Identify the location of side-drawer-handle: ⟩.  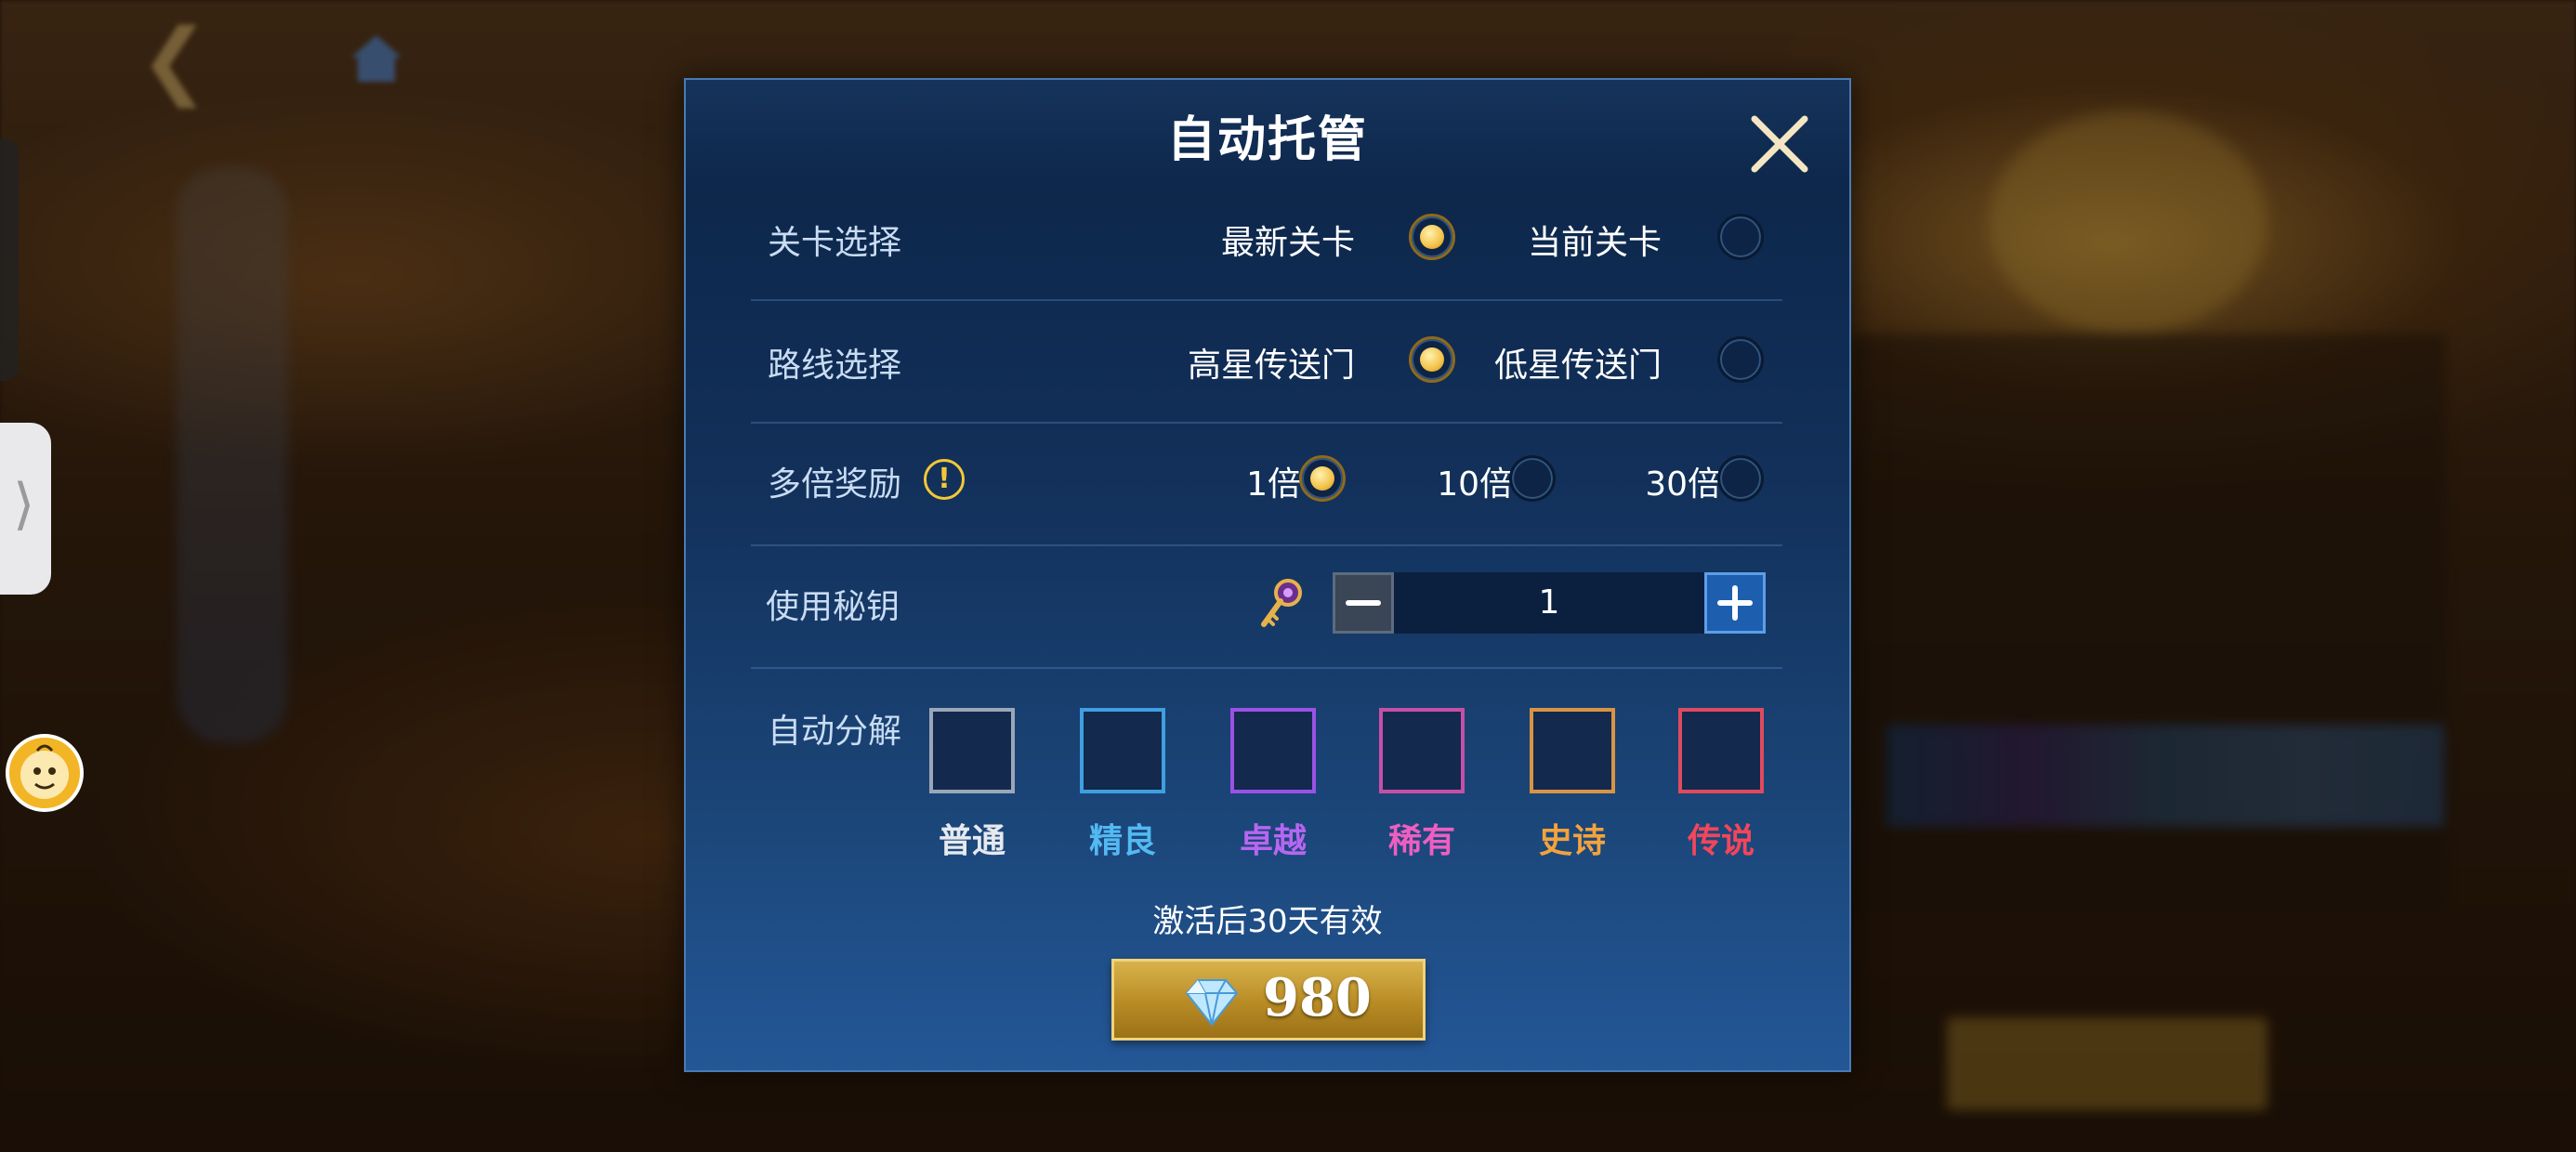
(25, 509).